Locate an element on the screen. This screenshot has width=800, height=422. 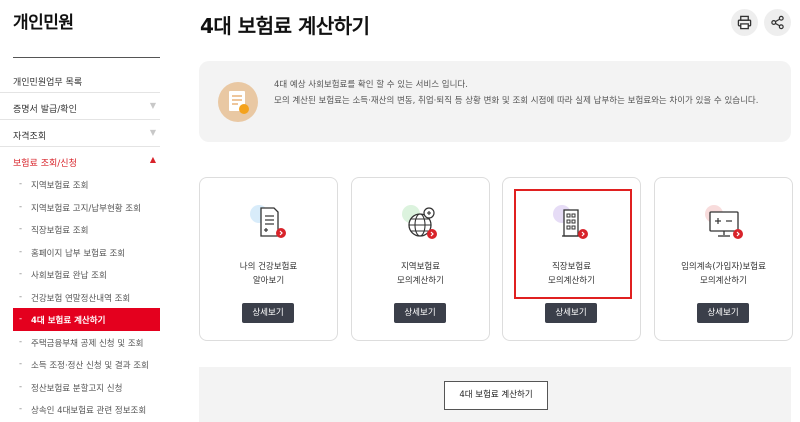
print-button is located at coordinates (744, 22).